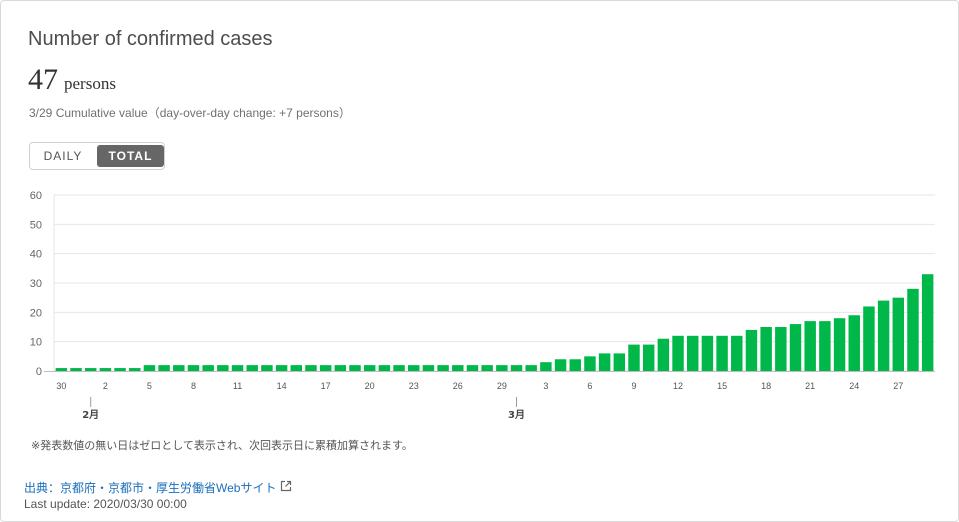  Describe the element at coordinates (237, 386) in the screenshot. I see `x-tick-label: 11` at that location.